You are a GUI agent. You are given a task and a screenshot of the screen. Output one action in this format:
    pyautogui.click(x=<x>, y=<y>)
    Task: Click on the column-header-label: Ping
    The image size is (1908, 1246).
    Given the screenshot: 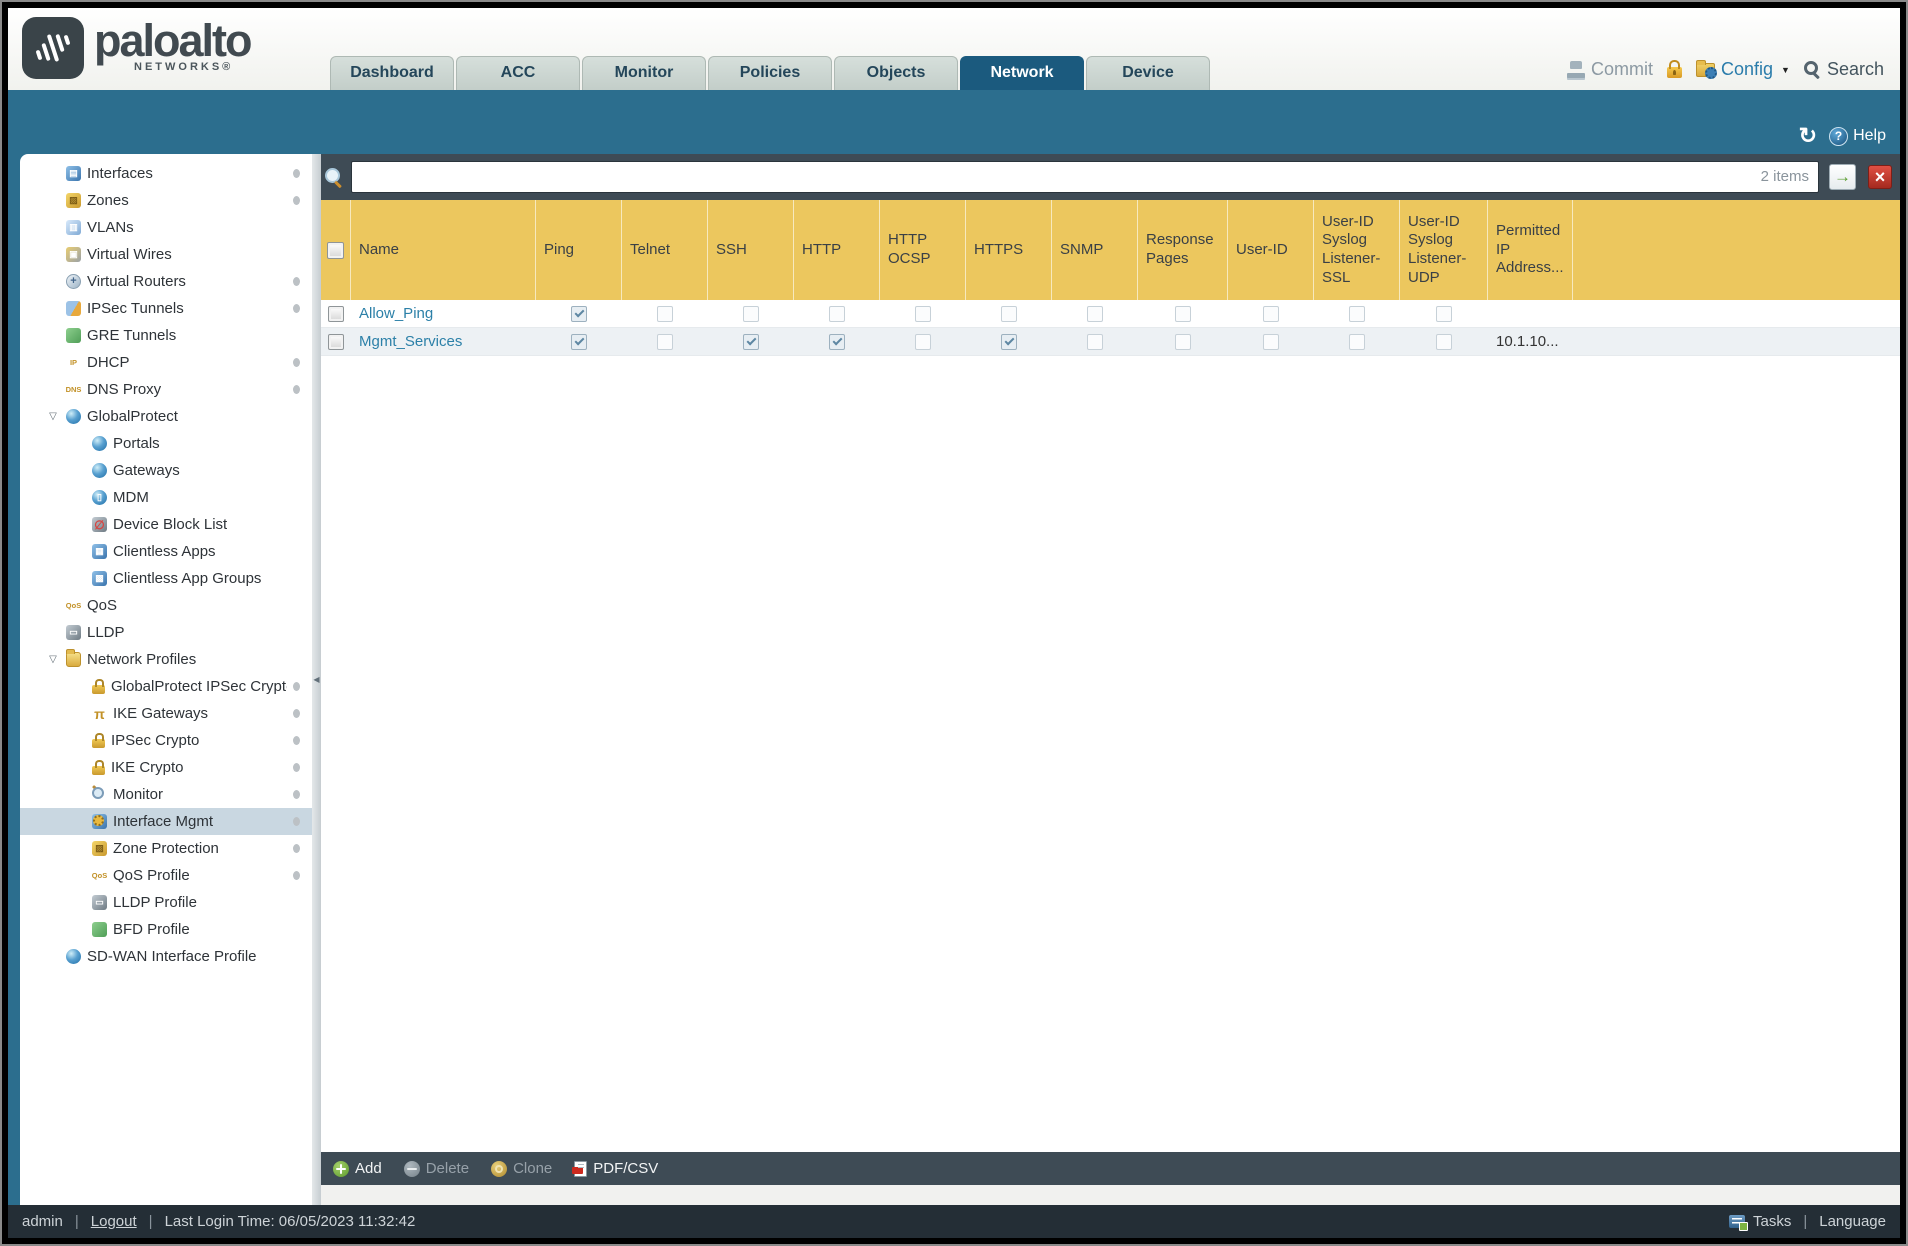 What is the action you would take?
    pyautogui.click(x=559, y=249)
    